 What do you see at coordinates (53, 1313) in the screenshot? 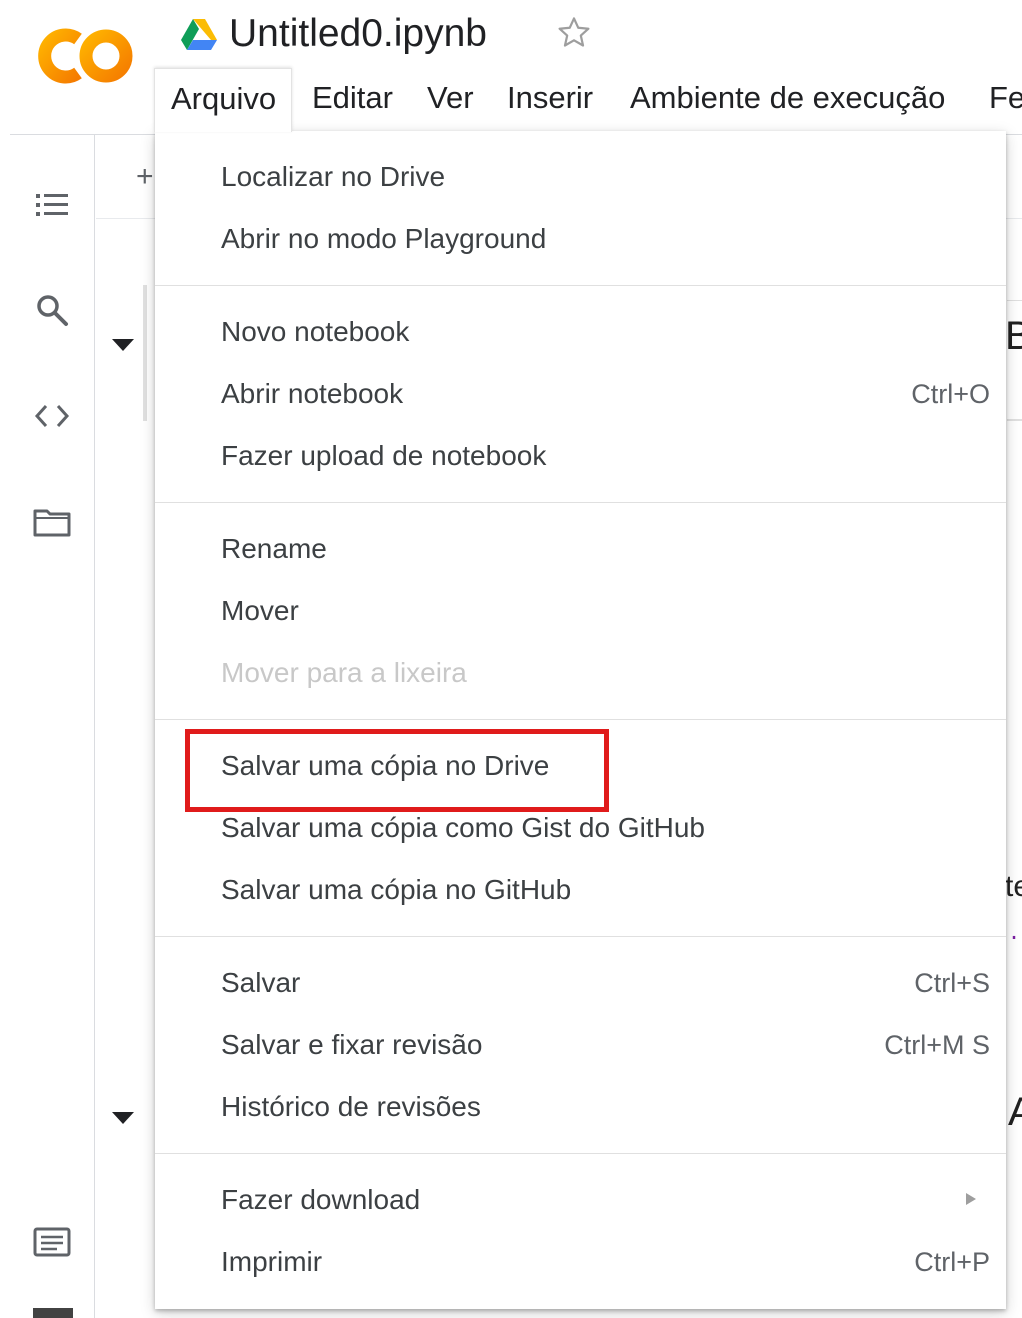
I see `sidebar-bottom-icon` at bounding box center [53, 1313].